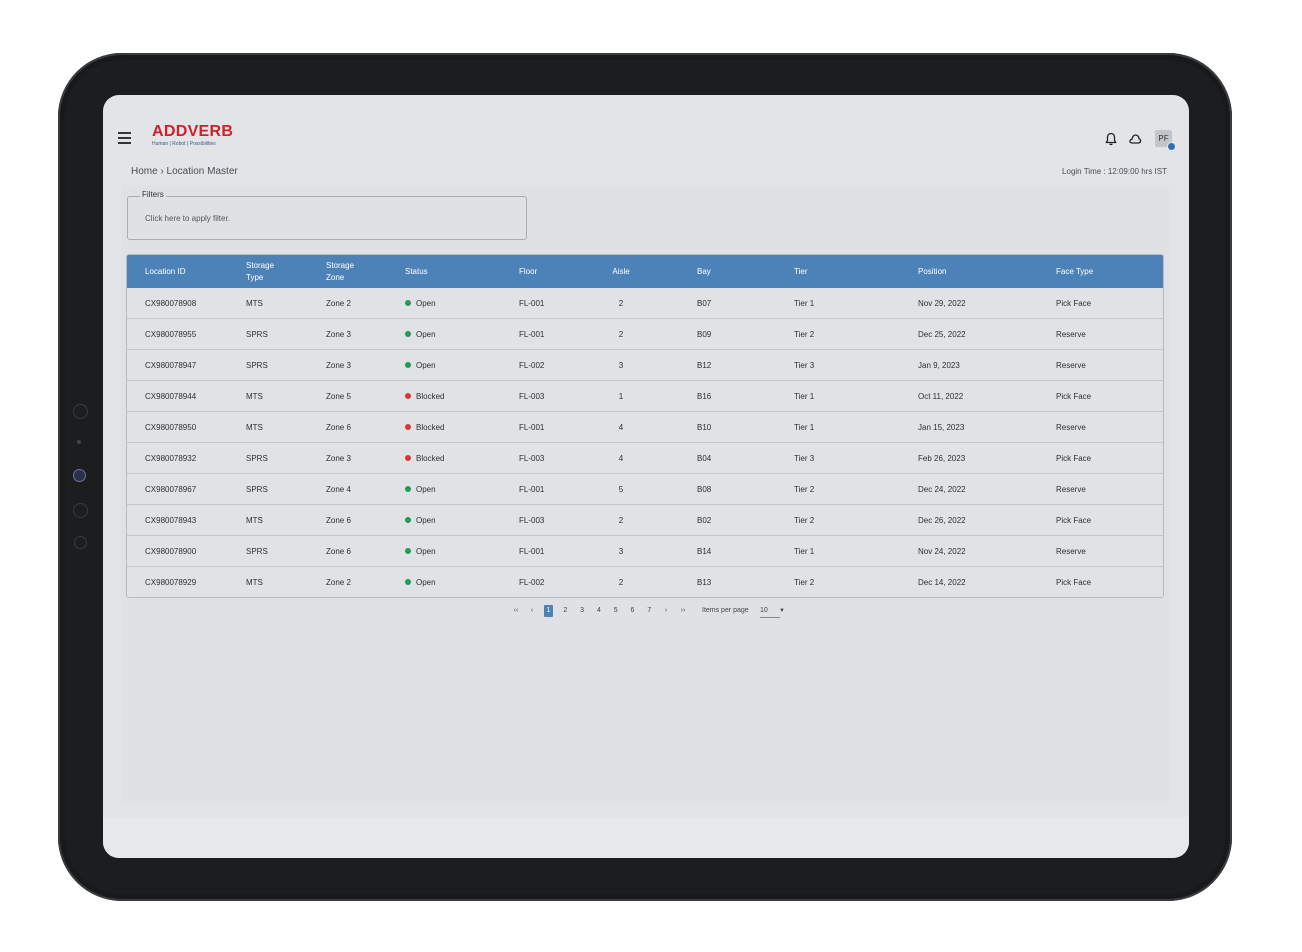 The height and width of the screenshot is (952, 1302). Describe the element at coordinates (338, 489) in the screenshot. I see `cell-storage-zone: Zone 4` at that location.